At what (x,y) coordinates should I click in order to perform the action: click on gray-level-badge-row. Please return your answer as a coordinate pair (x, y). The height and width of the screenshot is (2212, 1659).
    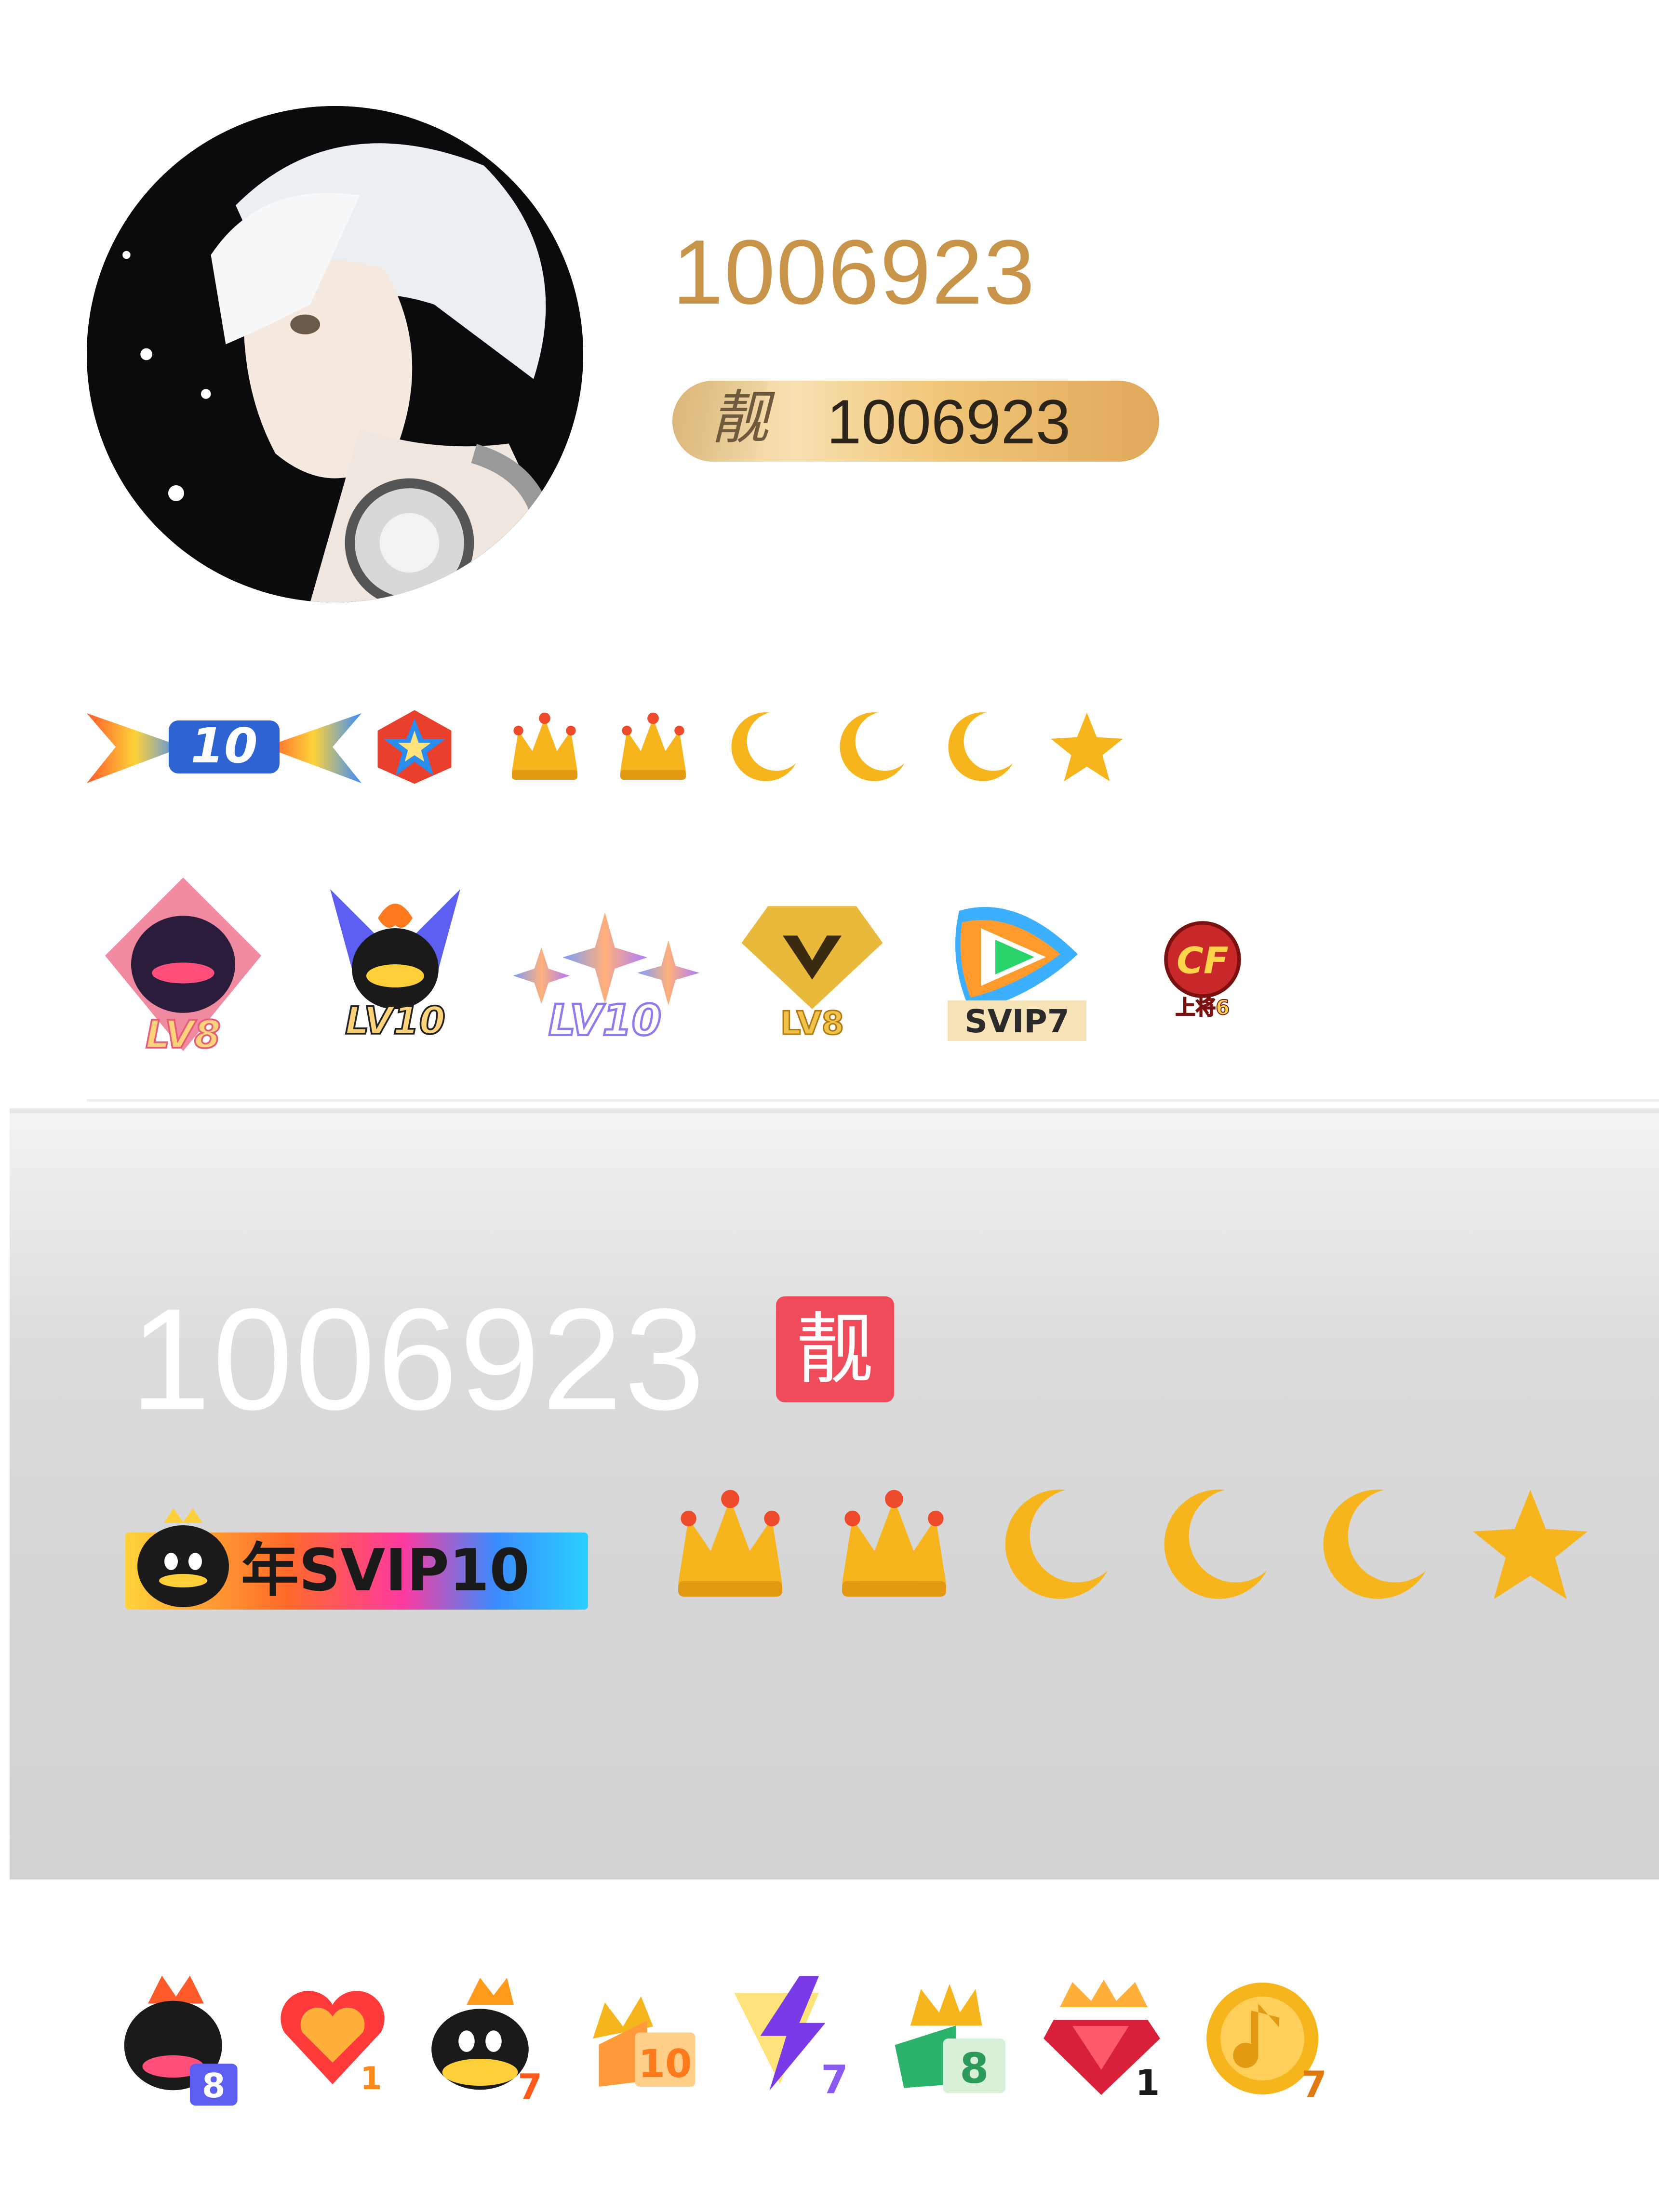
    Looking at the image, I should click on (1130, 1544).